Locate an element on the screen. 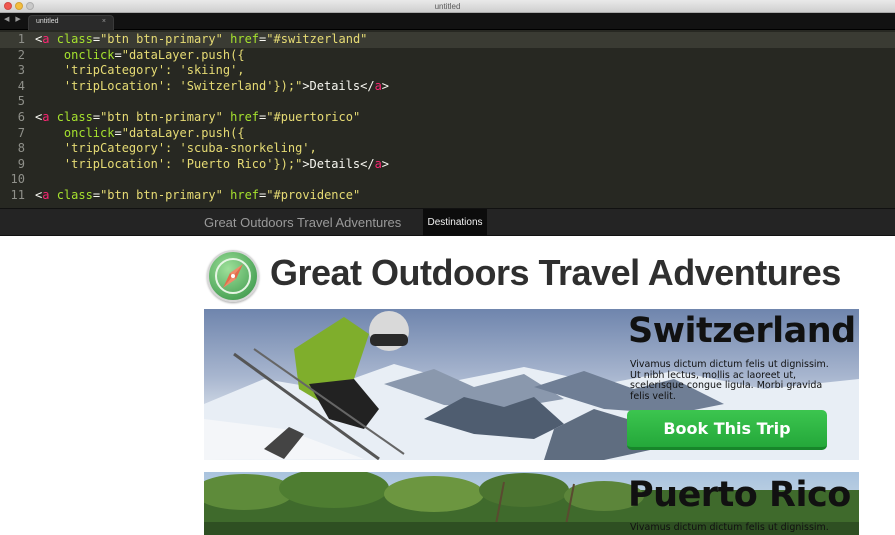  window-titlebar: untitled is located at coordinates (447, 6).